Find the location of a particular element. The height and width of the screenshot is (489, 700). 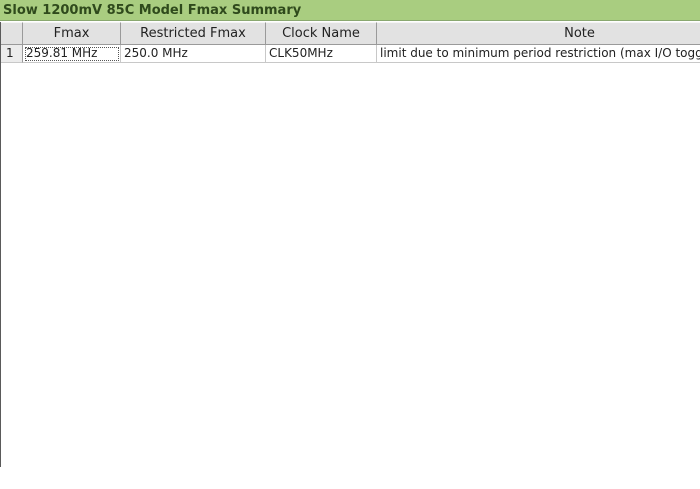

table-header-row: Fmax Restricted Fmax Clock Name Note is located at coordinates (350, 33).